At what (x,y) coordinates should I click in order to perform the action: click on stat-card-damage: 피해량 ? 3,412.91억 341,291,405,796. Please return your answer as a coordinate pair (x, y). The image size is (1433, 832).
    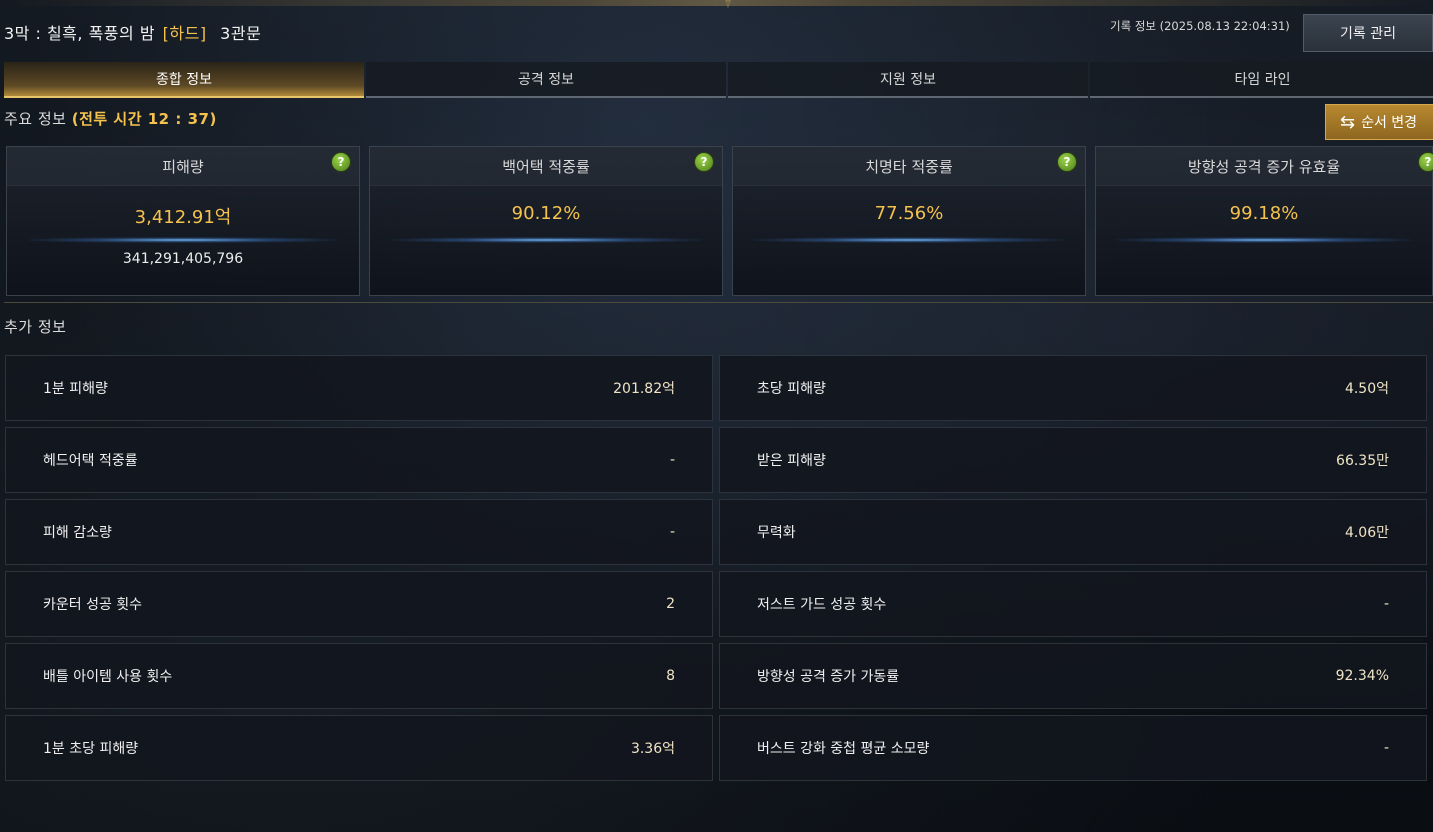
    Looking at the image, I should click on (183, 221).